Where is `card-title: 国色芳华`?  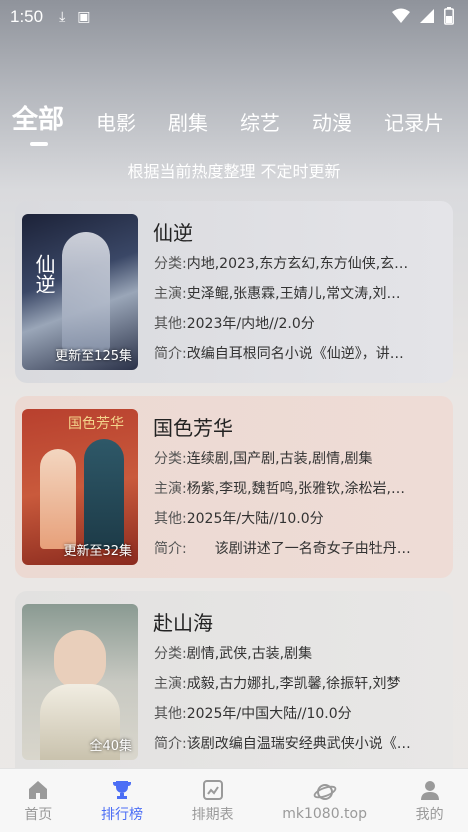
card-title: 国色芳华 is located at coordinates (193, 428).